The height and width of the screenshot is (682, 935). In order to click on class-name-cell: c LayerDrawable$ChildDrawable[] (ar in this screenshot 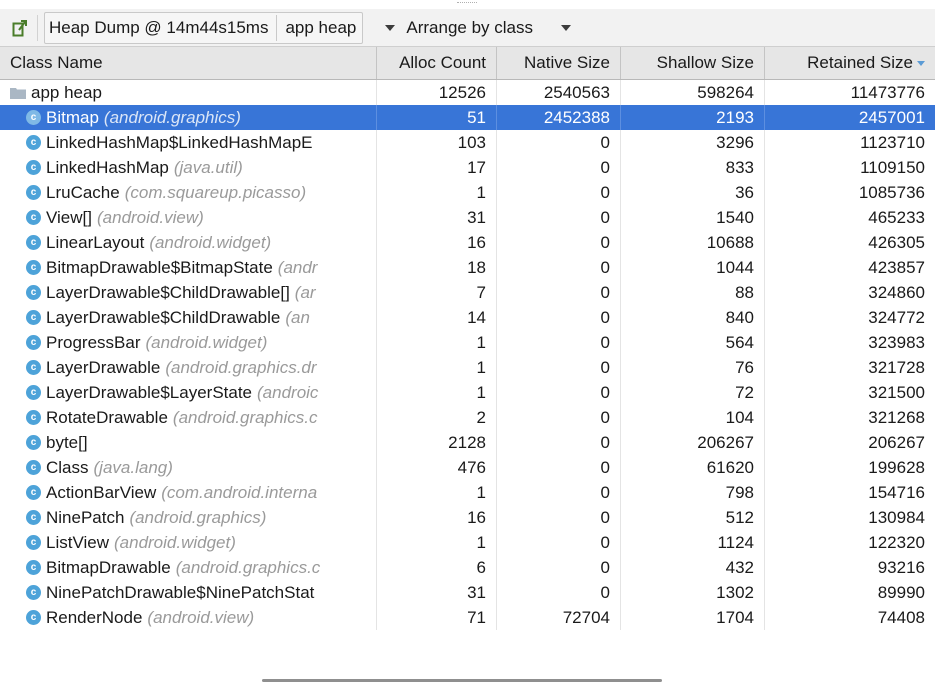, I will do `click(188, 292)`.